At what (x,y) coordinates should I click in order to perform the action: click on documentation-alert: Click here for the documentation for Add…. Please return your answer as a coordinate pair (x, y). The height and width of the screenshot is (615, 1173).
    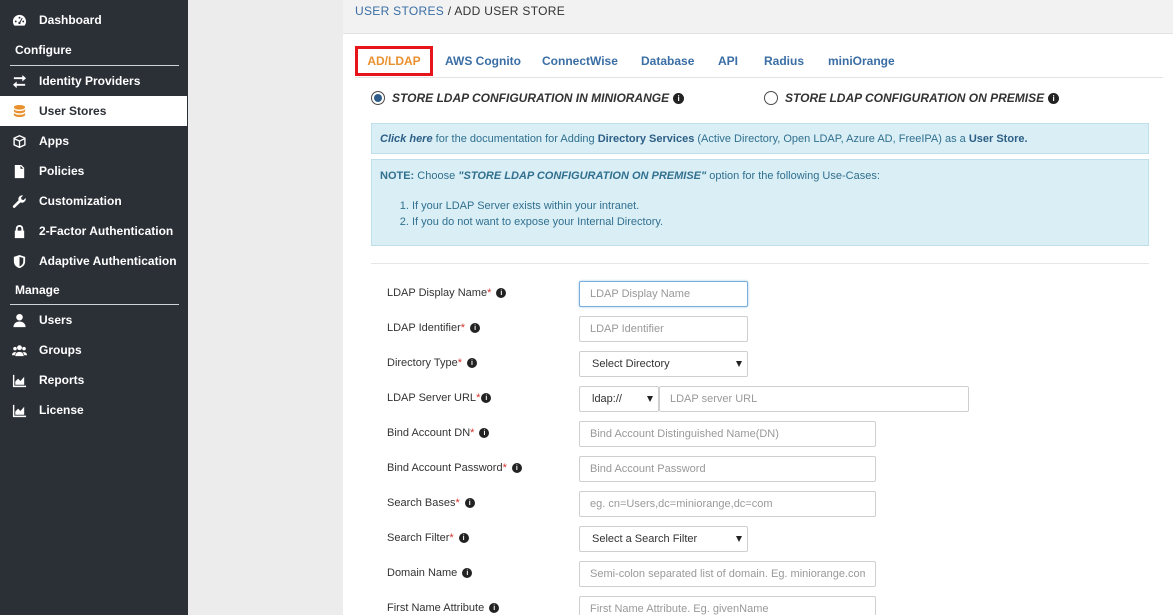
    Looking at the image, I should click on (760, 138).